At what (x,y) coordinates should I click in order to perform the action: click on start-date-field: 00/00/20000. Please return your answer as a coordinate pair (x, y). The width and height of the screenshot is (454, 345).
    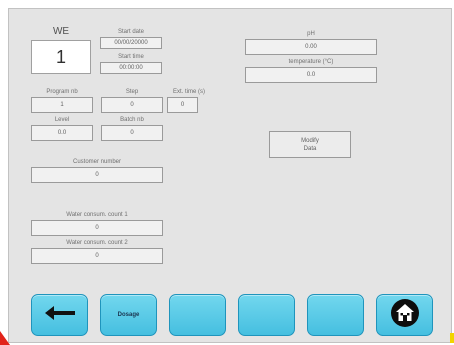
    Looking at the image, I should click on (131, 43).